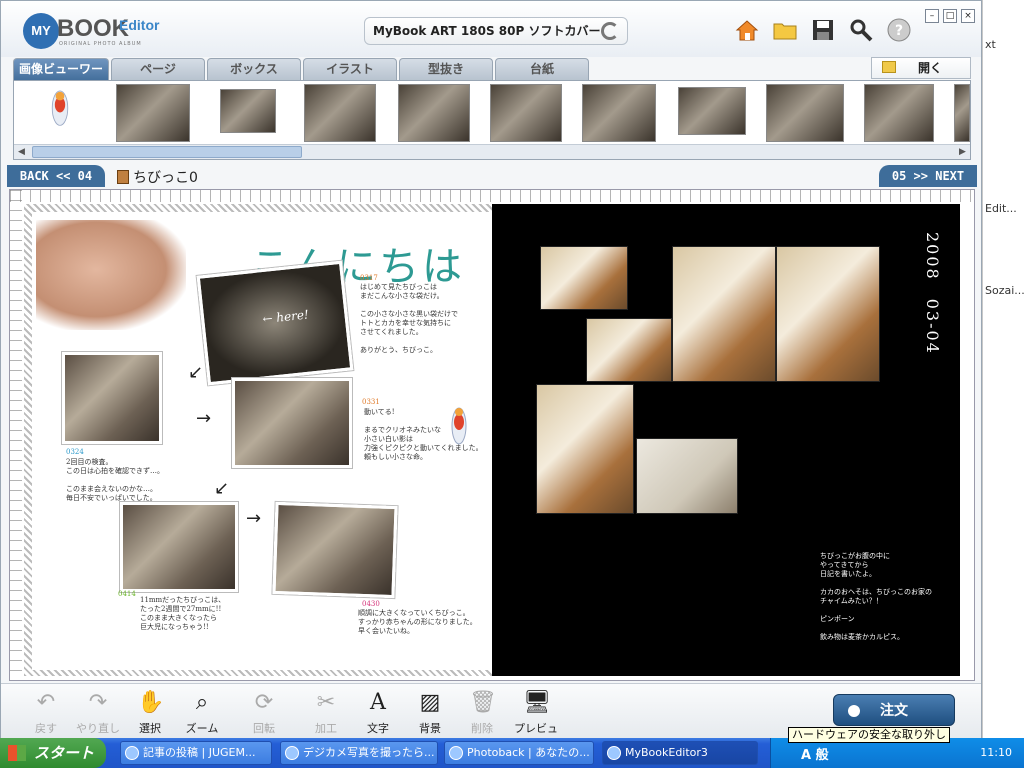 The image size is (1024, 768). What do you see at coordinates (21, 152) in the screenshot?
I see `scroll-left-icon: ◀` at bounding box center [21, 152].